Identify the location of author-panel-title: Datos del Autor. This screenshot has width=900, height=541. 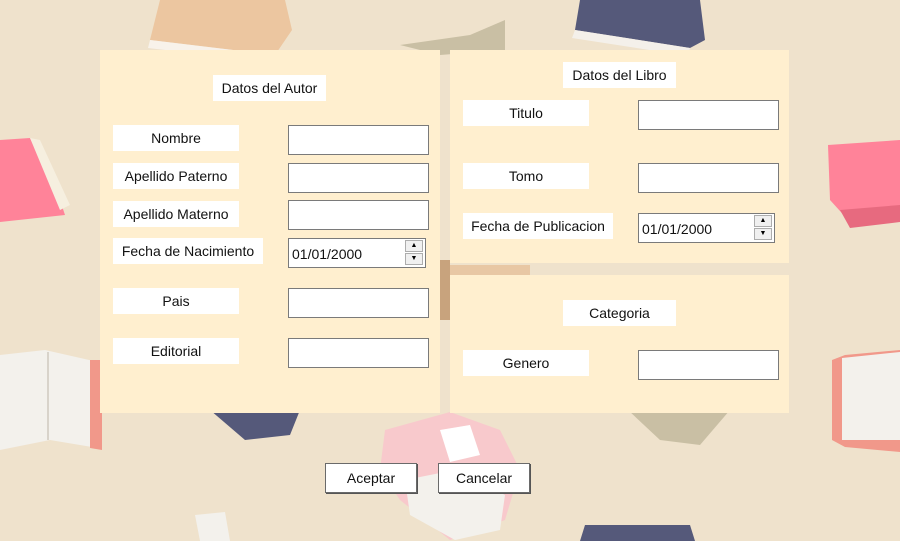
(269, 88).